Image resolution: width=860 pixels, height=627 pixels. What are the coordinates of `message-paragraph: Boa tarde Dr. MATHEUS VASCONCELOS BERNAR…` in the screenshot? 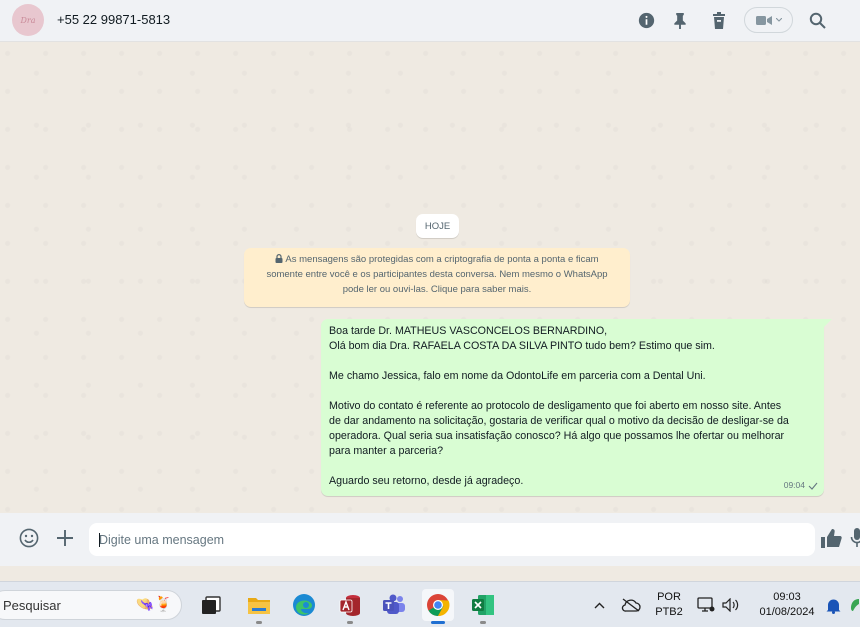 It's located at (522, 338).